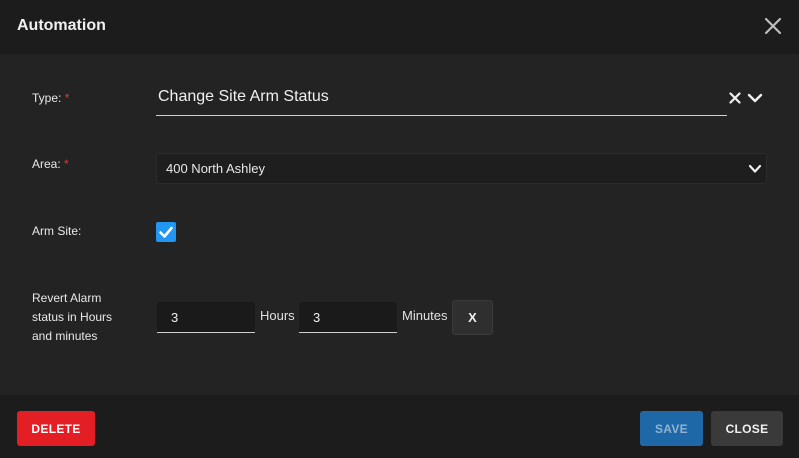  What do you see at coordinates (773, 26) in the screenshot?
I see `close-icon` at bounding box center [773, 26].